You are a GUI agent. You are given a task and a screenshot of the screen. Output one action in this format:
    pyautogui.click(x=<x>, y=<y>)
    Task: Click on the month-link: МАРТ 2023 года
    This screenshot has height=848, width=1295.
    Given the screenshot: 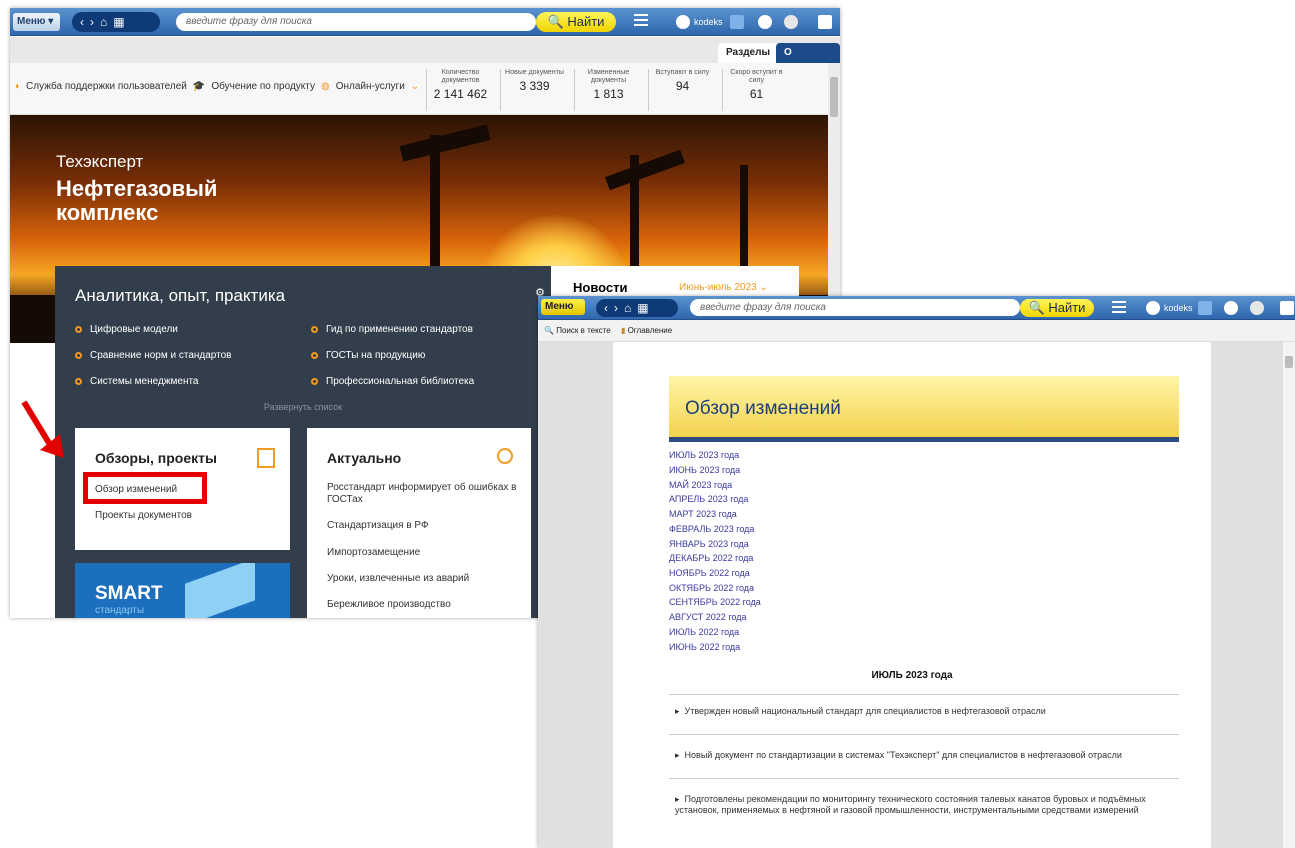 What is the action you would take?
    pyautogui.click(x=703, y=514)
    